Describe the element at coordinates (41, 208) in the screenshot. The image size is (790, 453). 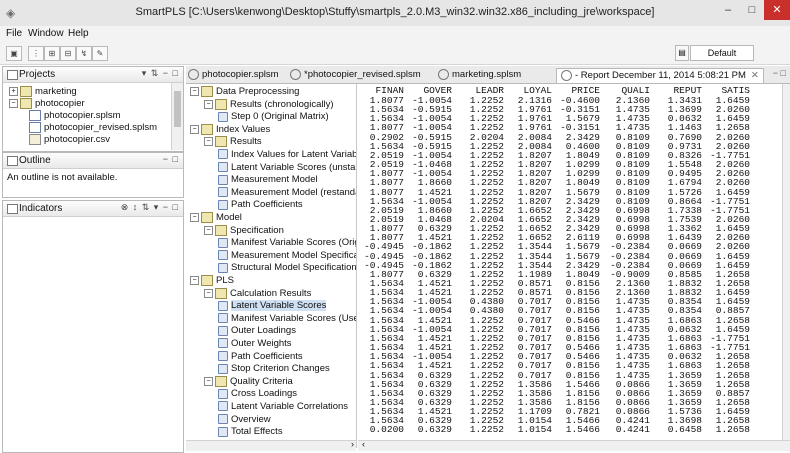
I see `indicators-panel-title: Indicators` at that location.